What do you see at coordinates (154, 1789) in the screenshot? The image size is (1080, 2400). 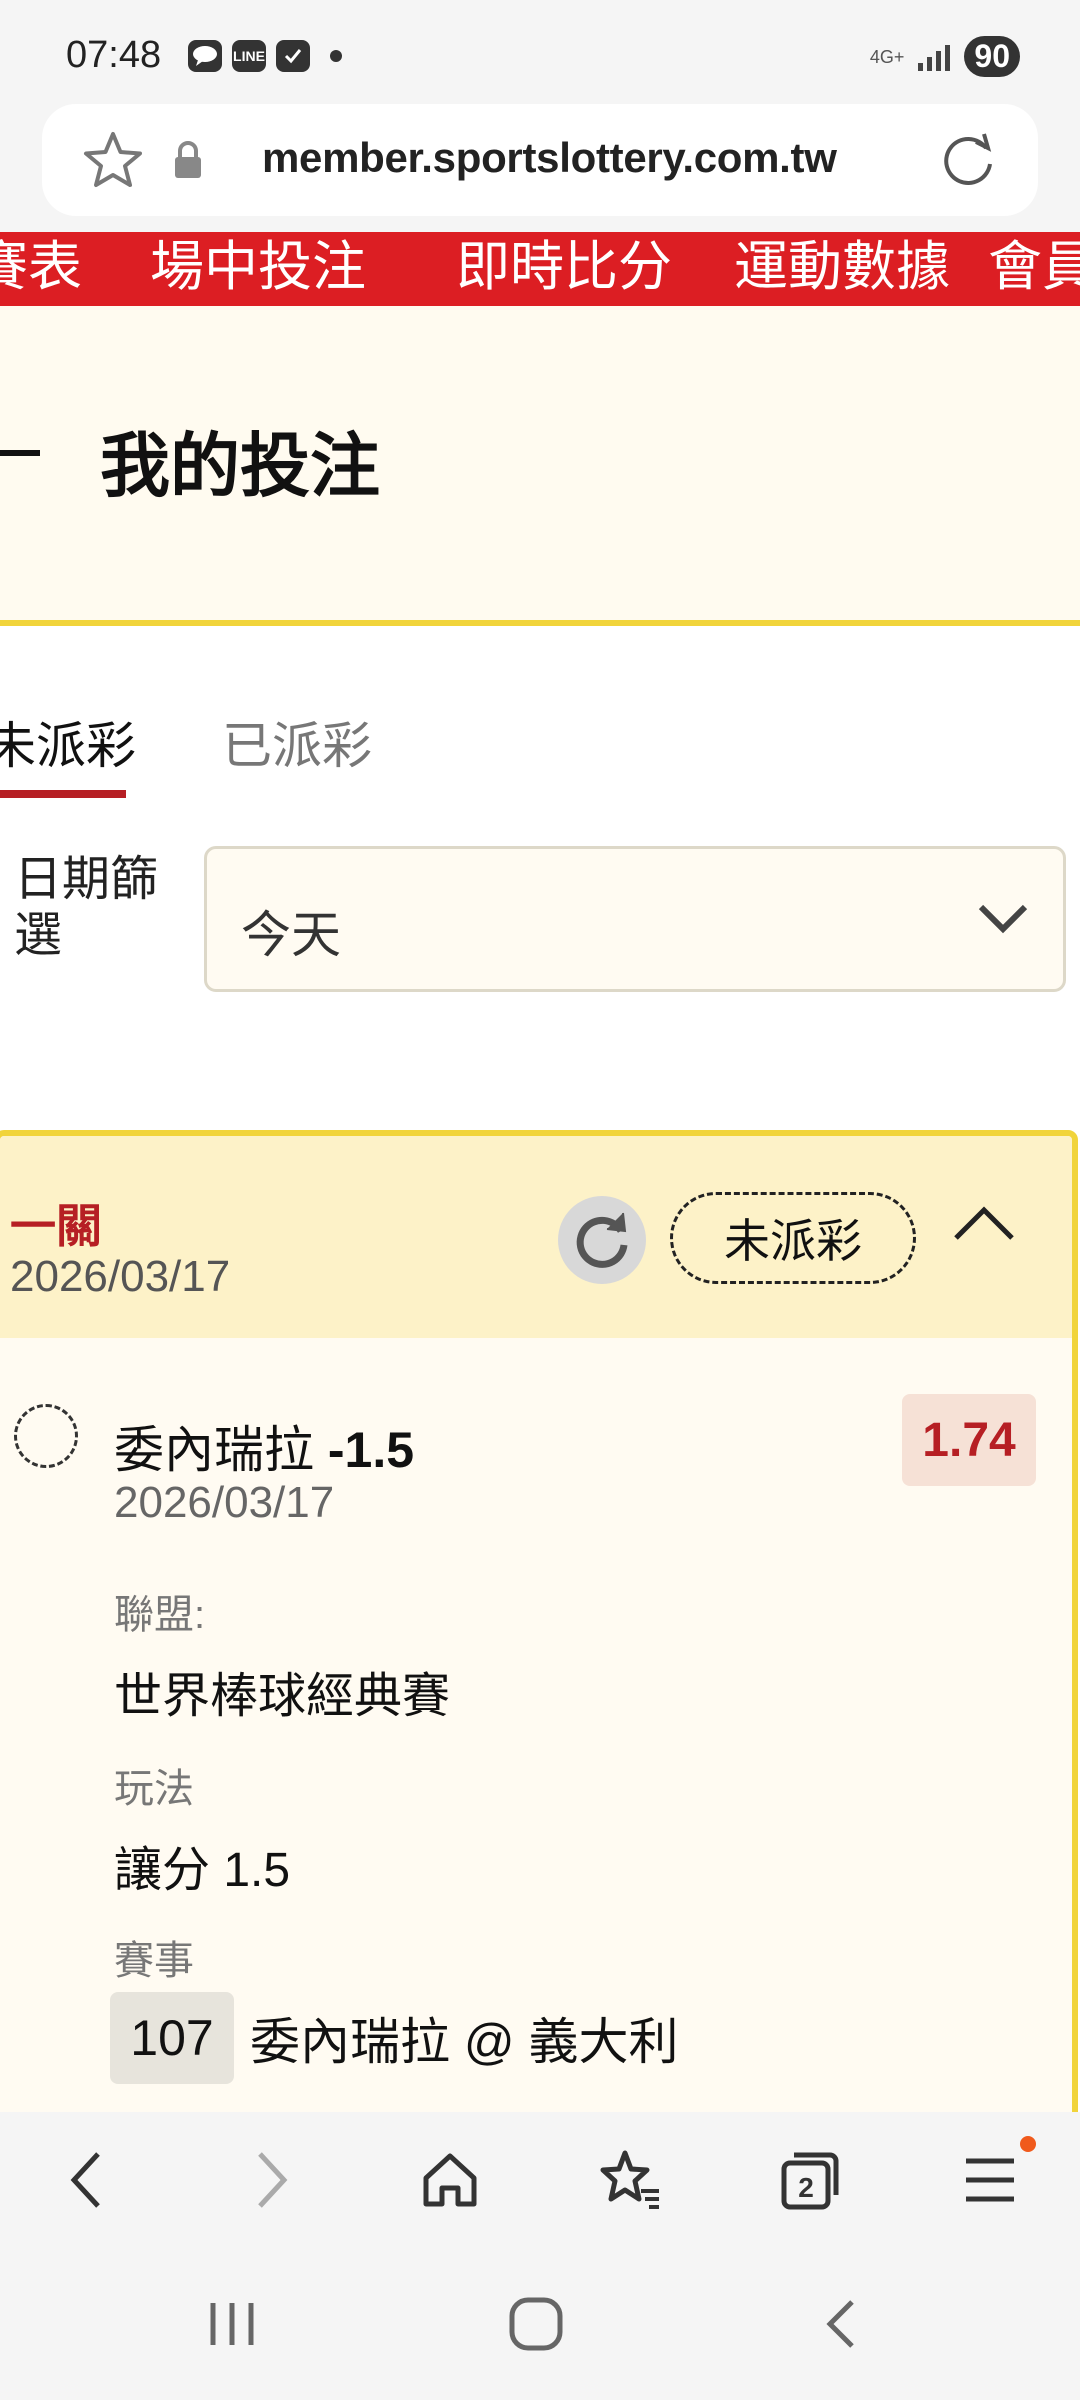 I see `market-label: 玩法` at bounding box center [154, 1789].